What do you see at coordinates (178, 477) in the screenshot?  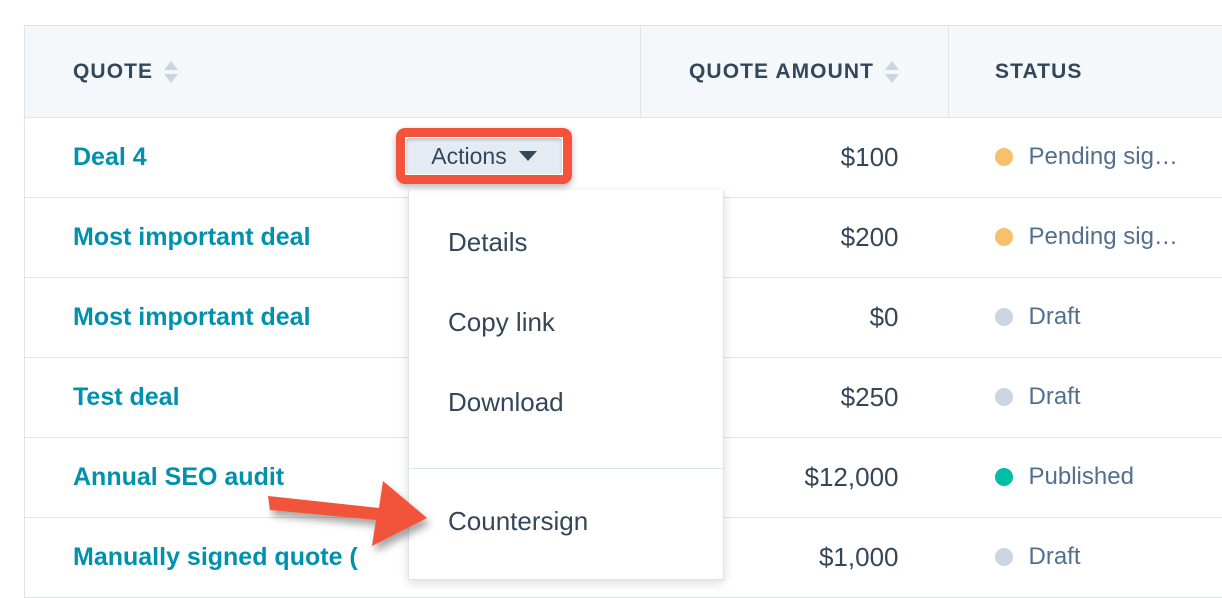 I see `quote-link: Annual SEO audit` at bounding box center [178, 477].